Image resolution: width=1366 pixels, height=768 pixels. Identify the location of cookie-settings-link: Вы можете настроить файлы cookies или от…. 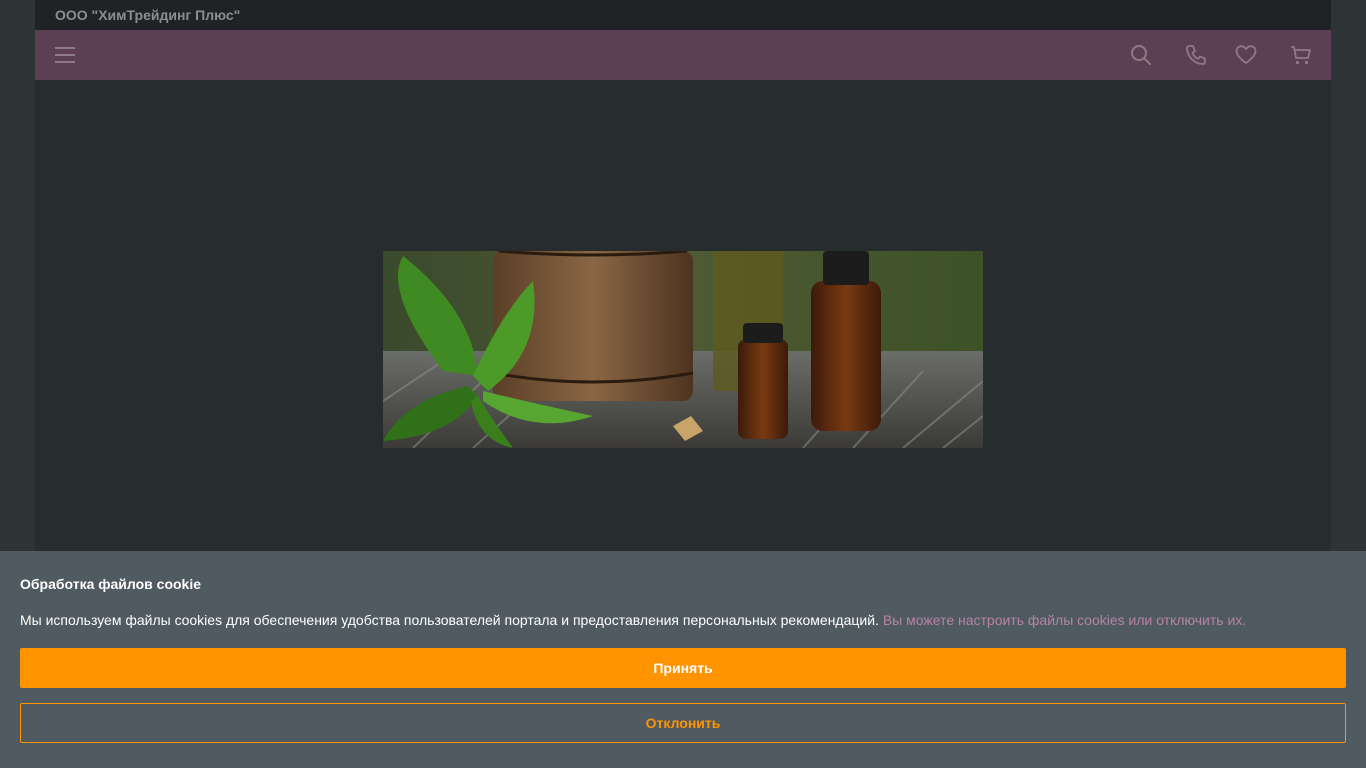
(1064, 620).